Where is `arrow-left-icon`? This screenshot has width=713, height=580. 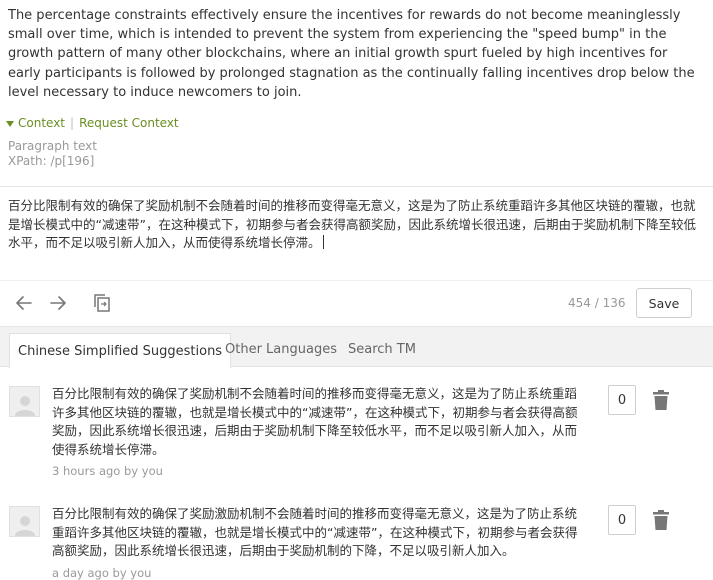 arrow-left-icon is located at coordinates (24, 303).